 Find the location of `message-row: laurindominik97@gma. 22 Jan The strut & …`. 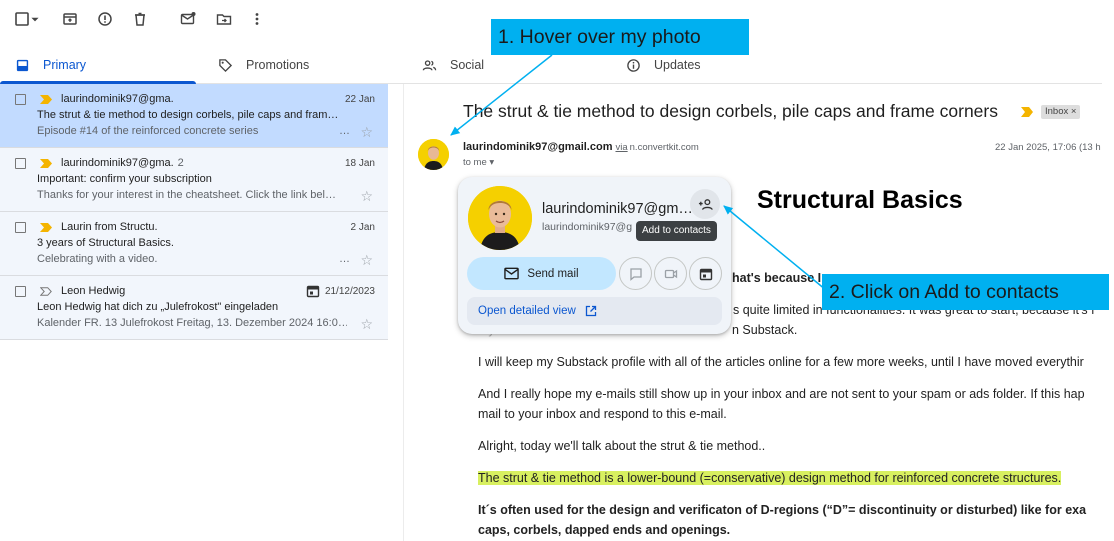

message-row: laurindominik97@gma. 22 Jan The strut & … is located at coordinates (194, 116).